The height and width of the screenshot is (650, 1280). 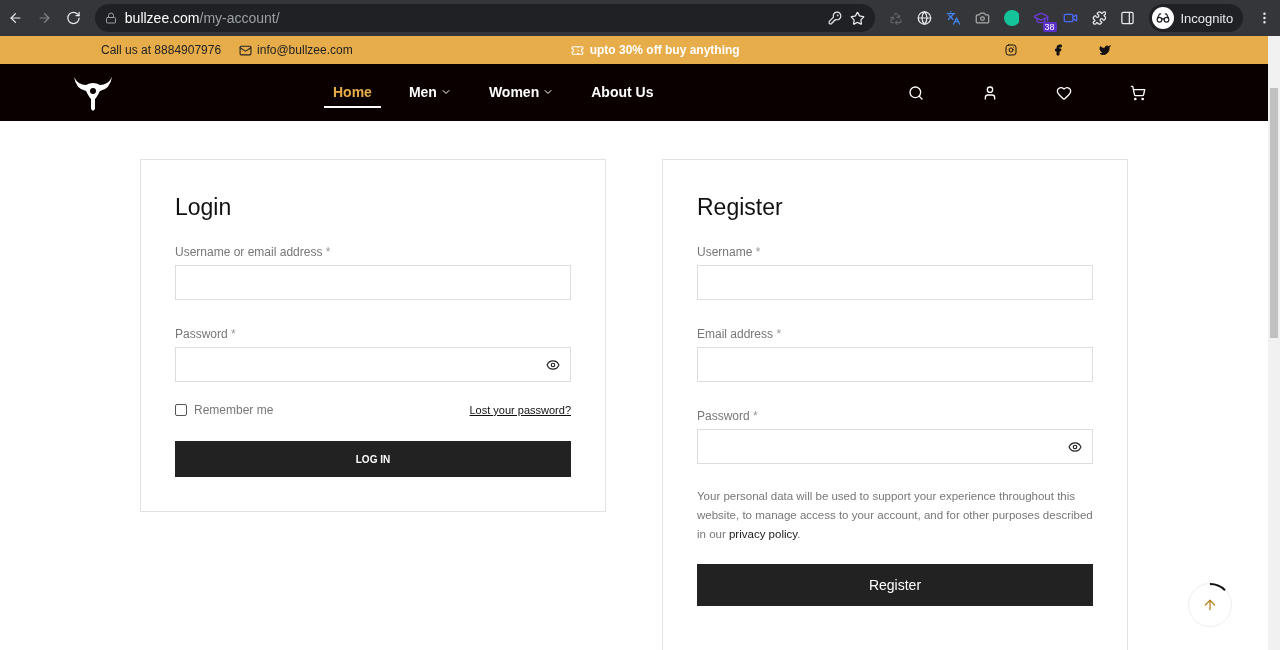 What do you see at coordinates (916, 92) in the screenshot?
I see `search-icon` at bounding box center [916, 92].